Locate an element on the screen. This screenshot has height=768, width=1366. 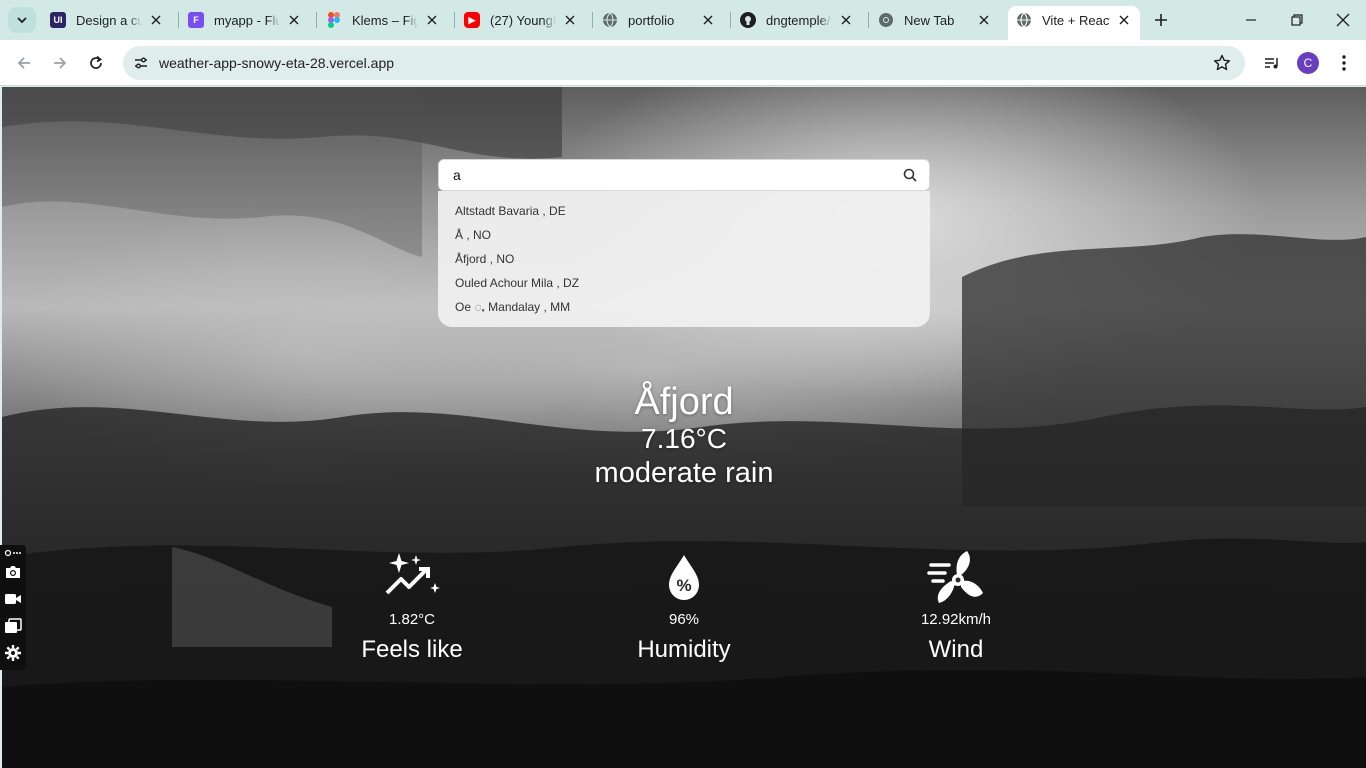
uizard-icon: UI is located at coordinates (58, 20).